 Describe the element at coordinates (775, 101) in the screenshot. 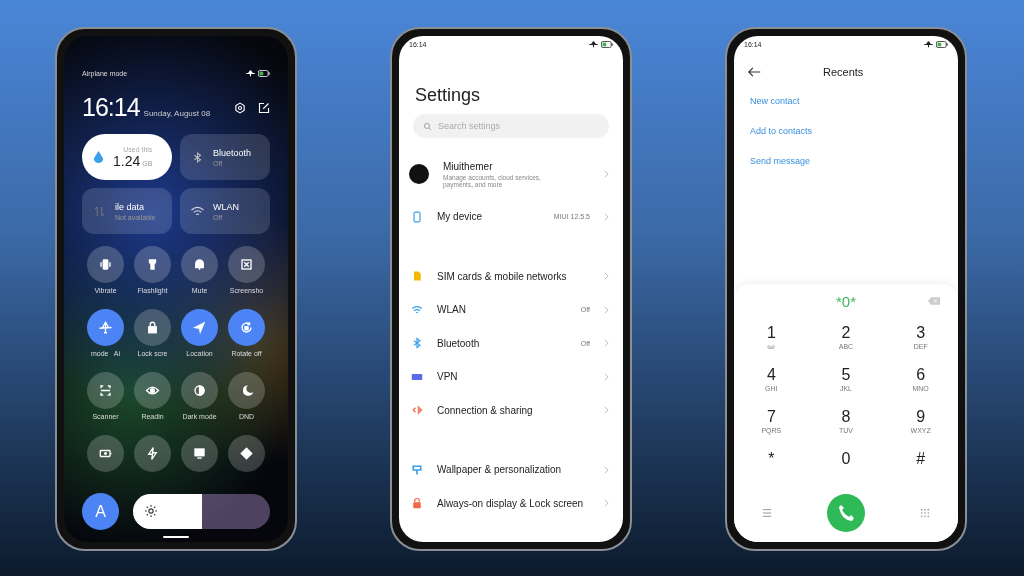

I see `action-link: New contact` at that location.